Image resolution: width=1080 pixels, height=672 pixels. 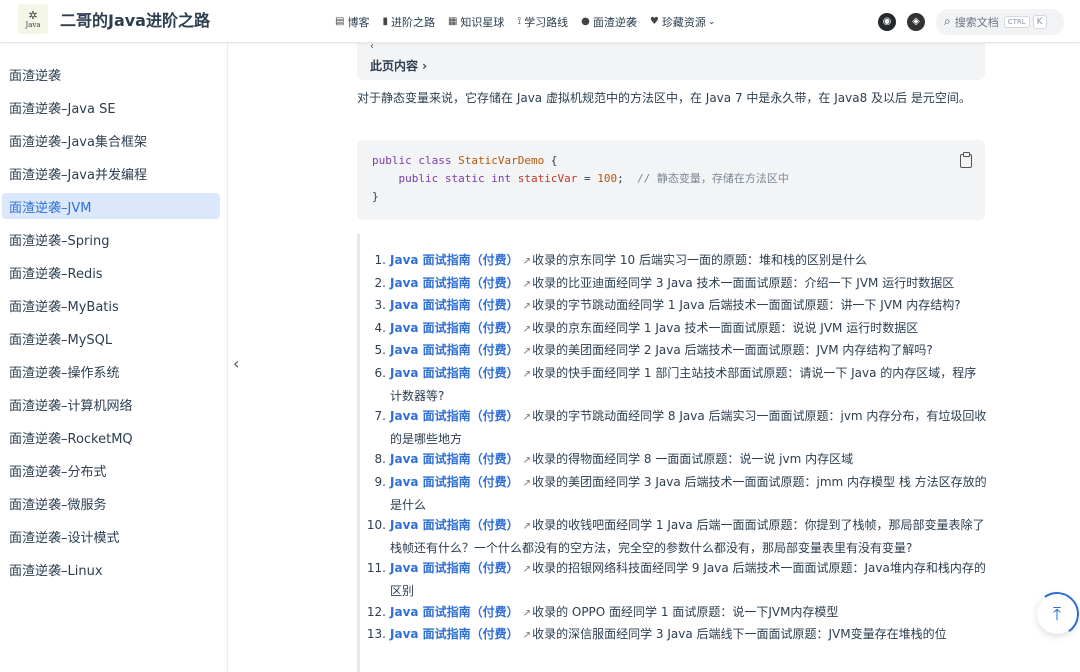 I want to click on list-item-text: 收录的深信服面经同学 3 Java 后端线下一面面试原题：JVM变量存在堆栈的位, so click(x=739, y=634).